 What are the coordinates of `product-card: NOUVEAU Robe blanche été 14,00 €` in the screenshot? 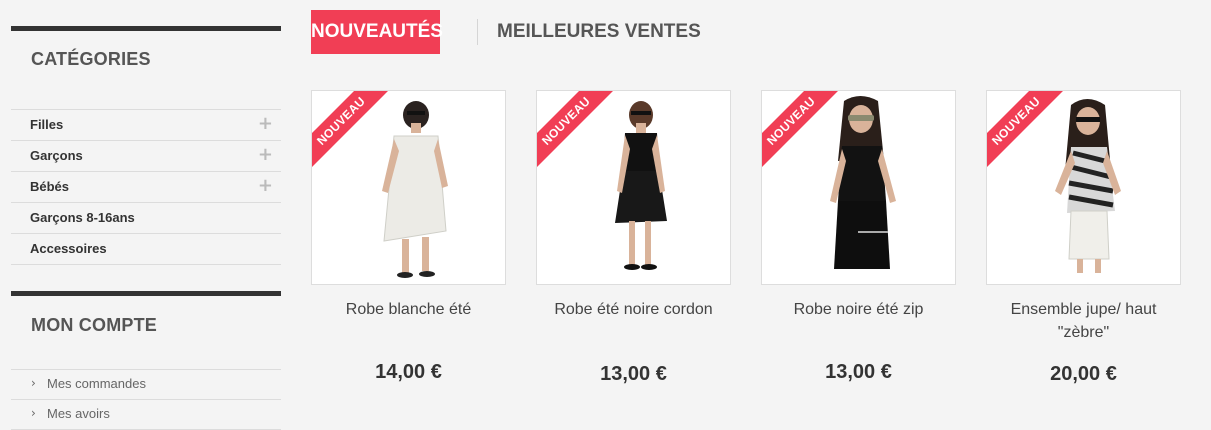 It's located at (408, 236).